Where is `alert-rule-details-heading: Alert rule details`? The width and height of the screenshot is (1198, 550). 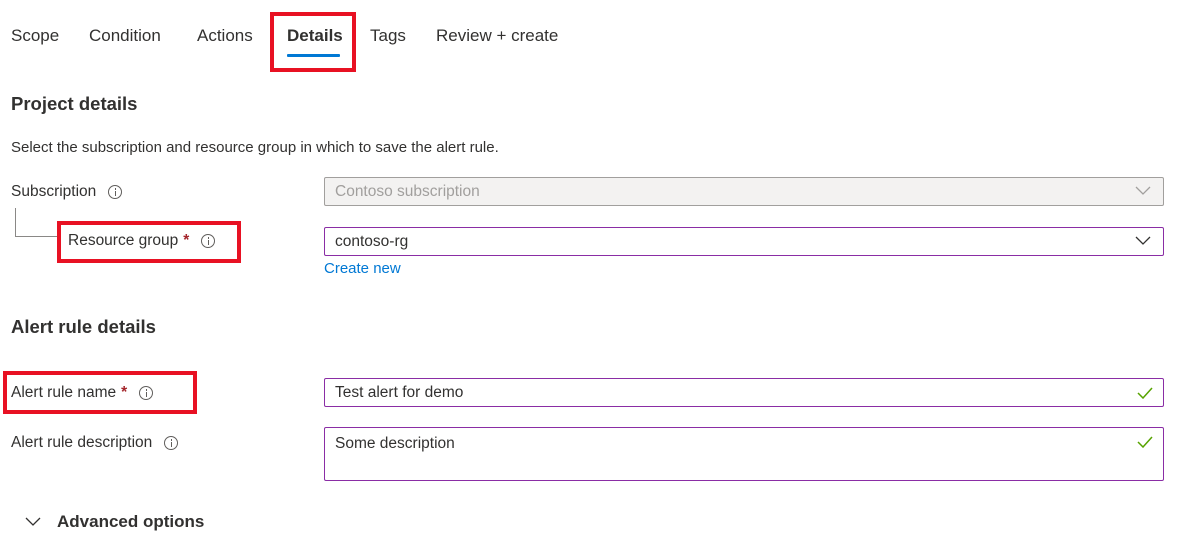 alert-rule-details-heading: Alert rule details is located at coordinates (83, 326).